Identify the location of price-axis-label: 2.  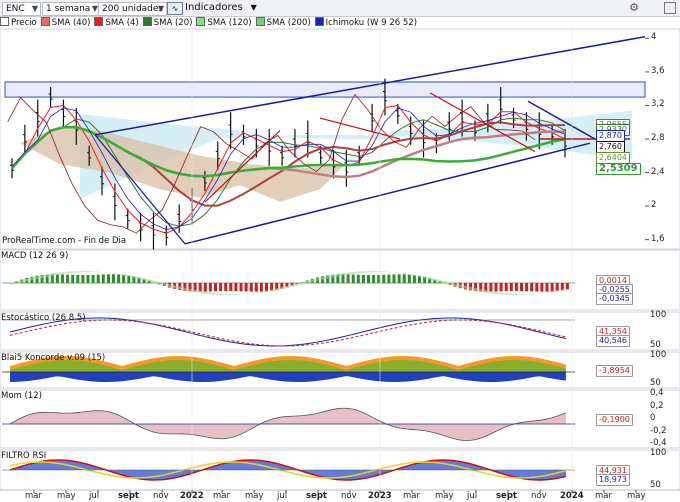
(654, 205).